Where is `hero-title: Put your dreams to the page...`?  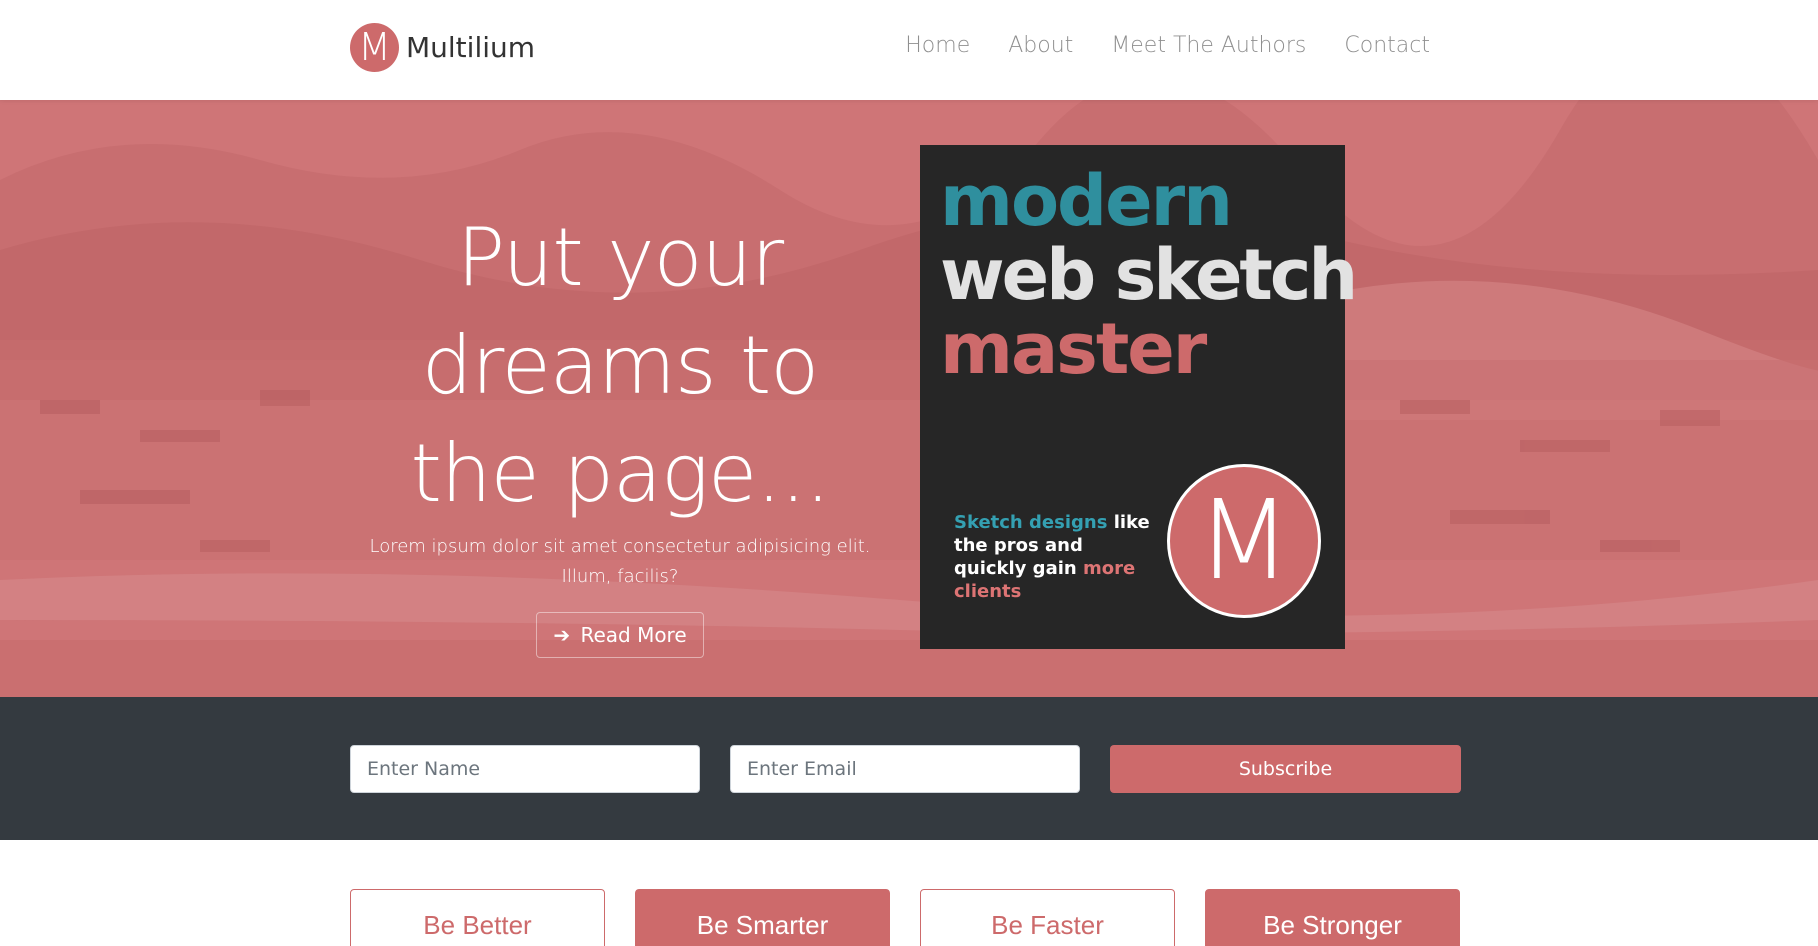 hero-title: Put your dreams to the page... is located at coordinates (620, 365).